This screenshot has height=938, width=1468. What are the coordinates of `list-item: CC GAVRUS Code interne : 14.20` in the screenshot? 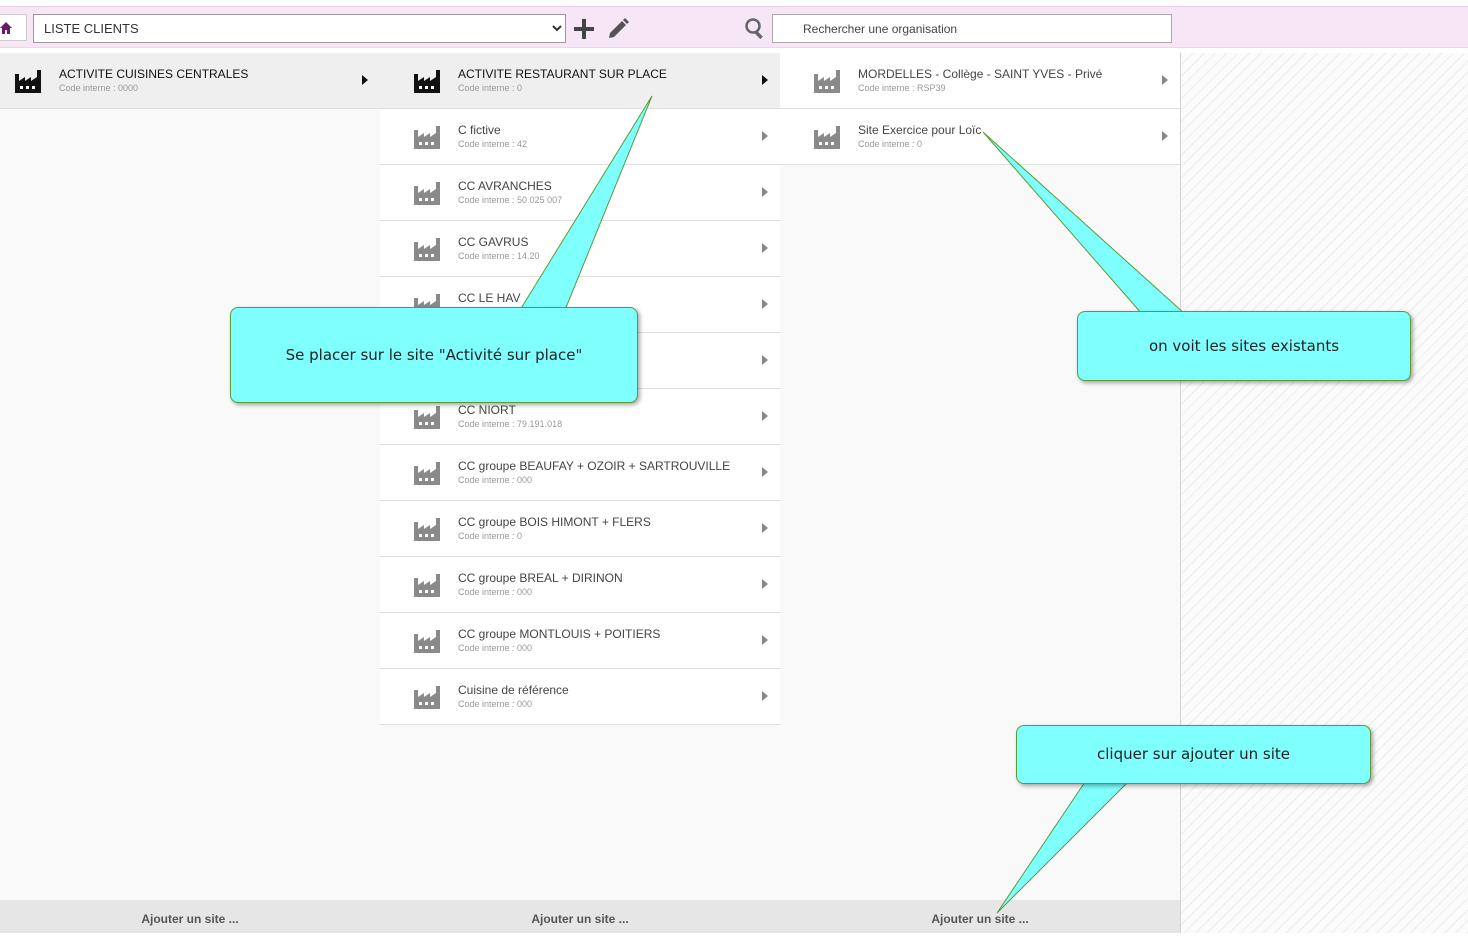 It's located at (580, 249).